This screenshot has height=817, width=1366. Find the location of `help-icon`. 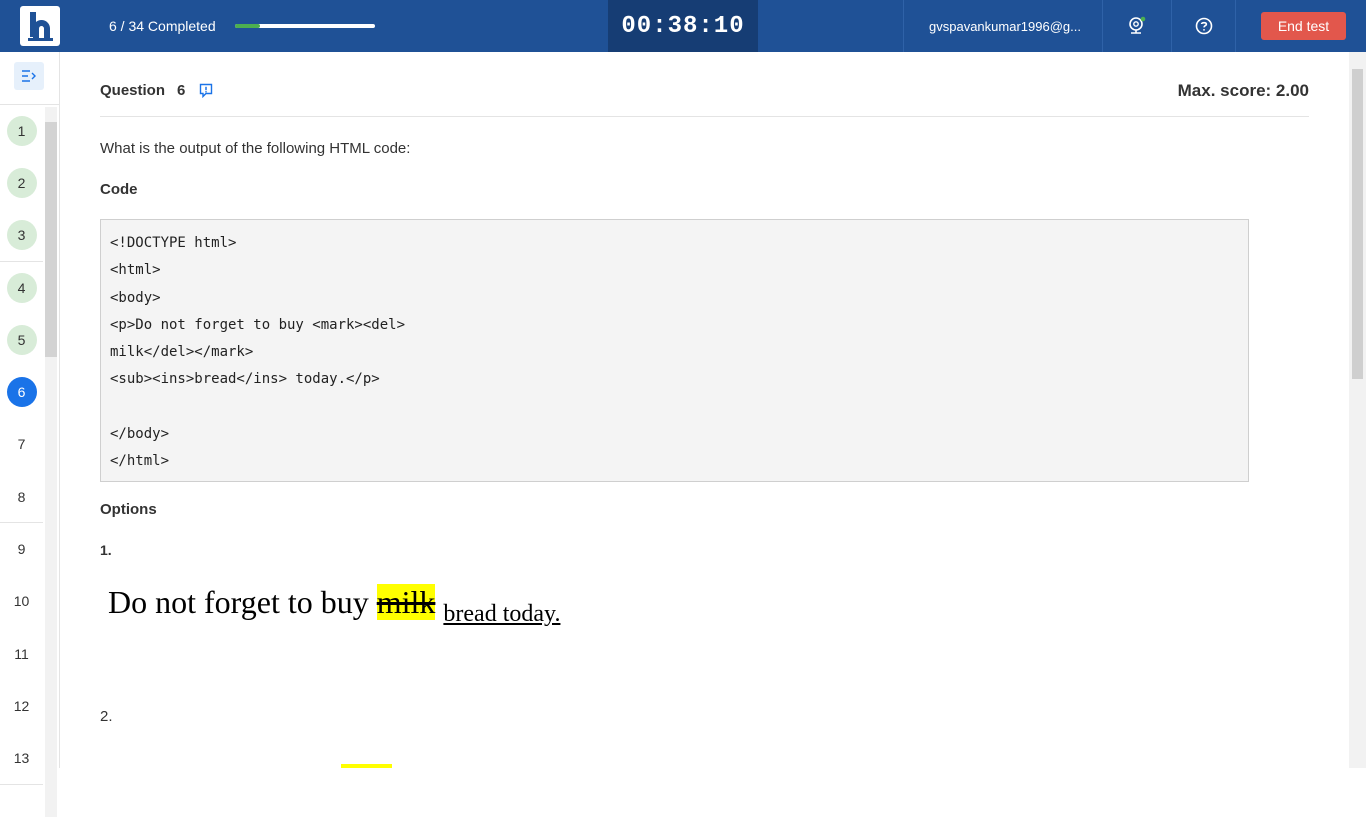

help-icon is located at coordinates (1203, 26).